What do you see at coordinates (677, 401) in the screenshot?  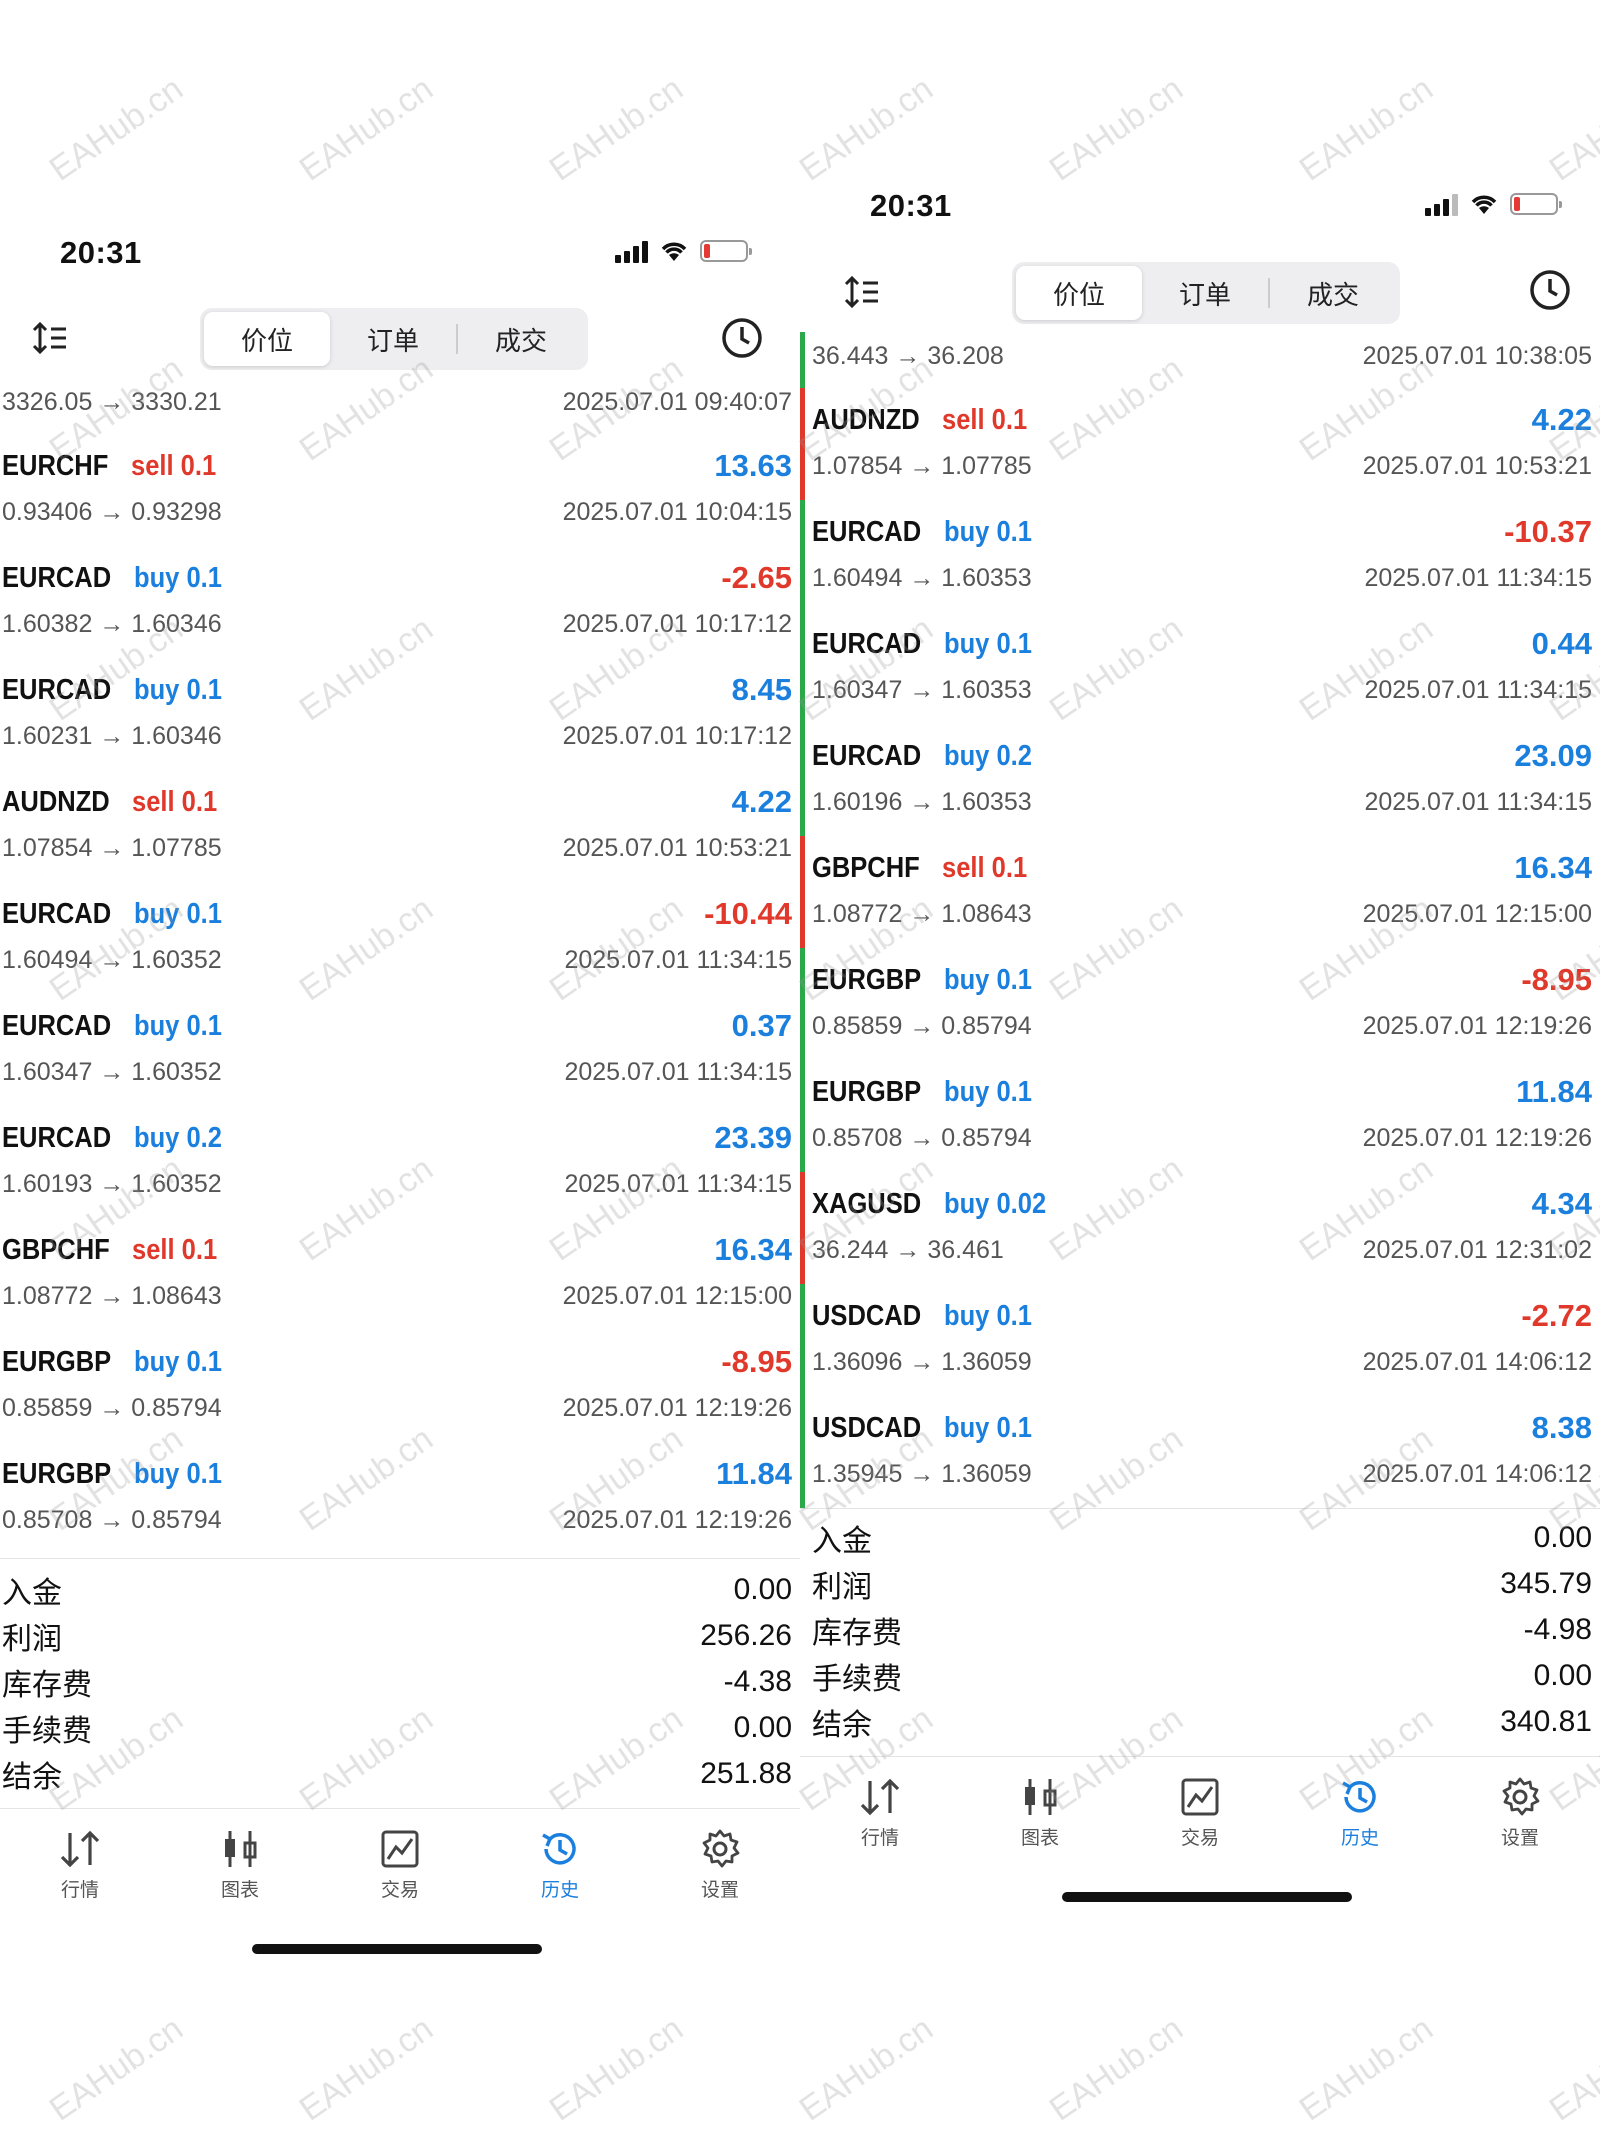 I see `trade-time: 2025.07.01 09:40:07` at bounding box center [677, 401].